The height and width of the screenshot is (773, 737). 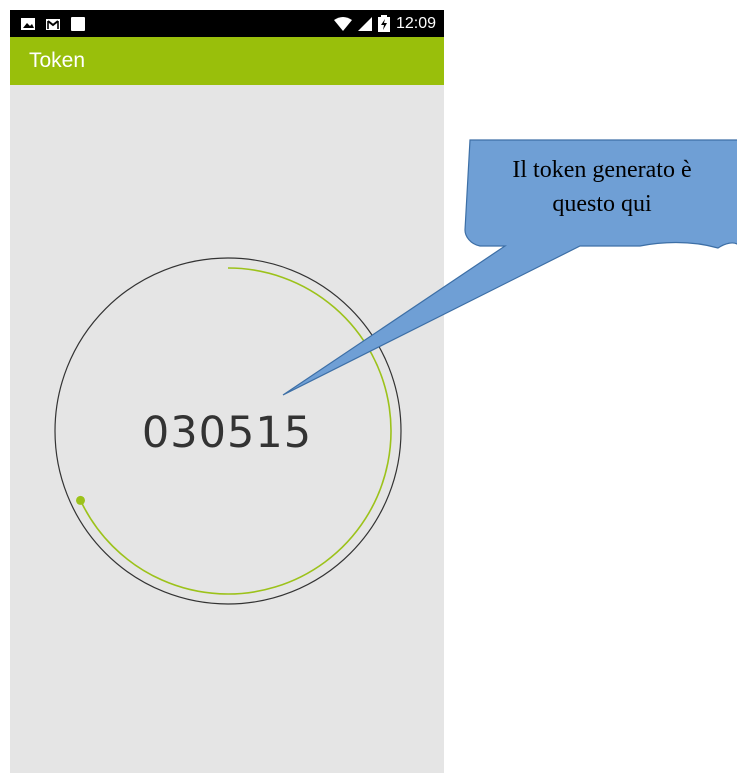 I want to click on callout-text: Il token generato è questo qui, so click(x=601, y=187).